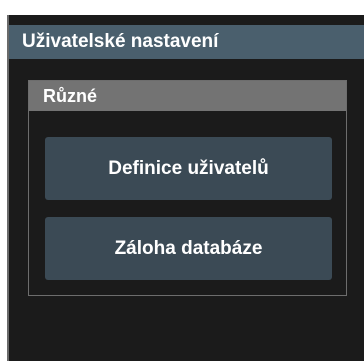 The image size is (364, 361). What do you see at coordinates (188, 248) in the screenshot?
I see `database-backup-button: Záloha databáze` at bounding box center [188, 248].